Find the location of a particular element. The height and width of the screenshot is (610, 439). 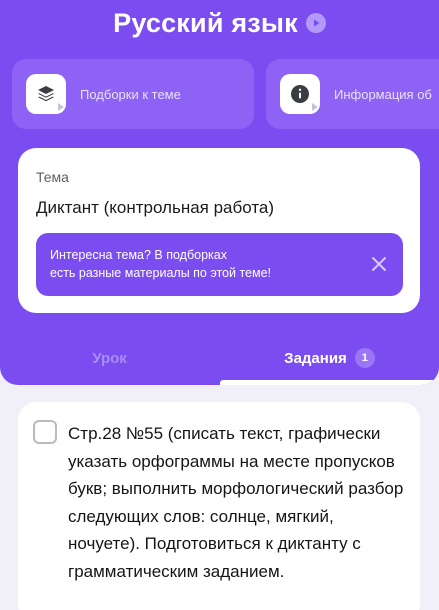

active-tab-indicator is located at coordinates (329, 382).